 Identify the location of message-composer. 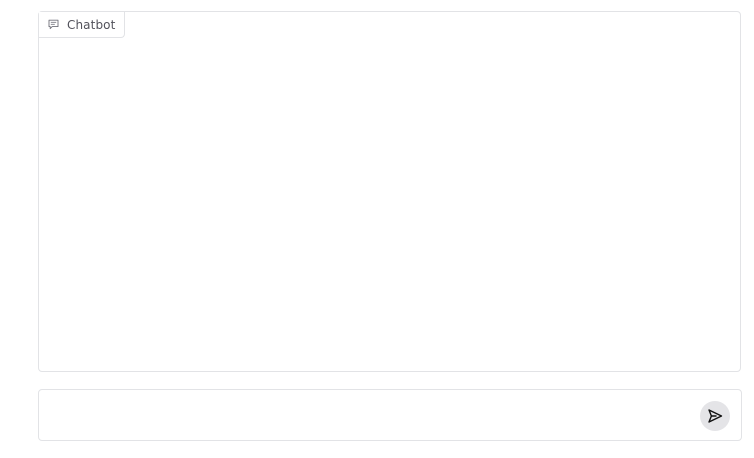
(390, 415).